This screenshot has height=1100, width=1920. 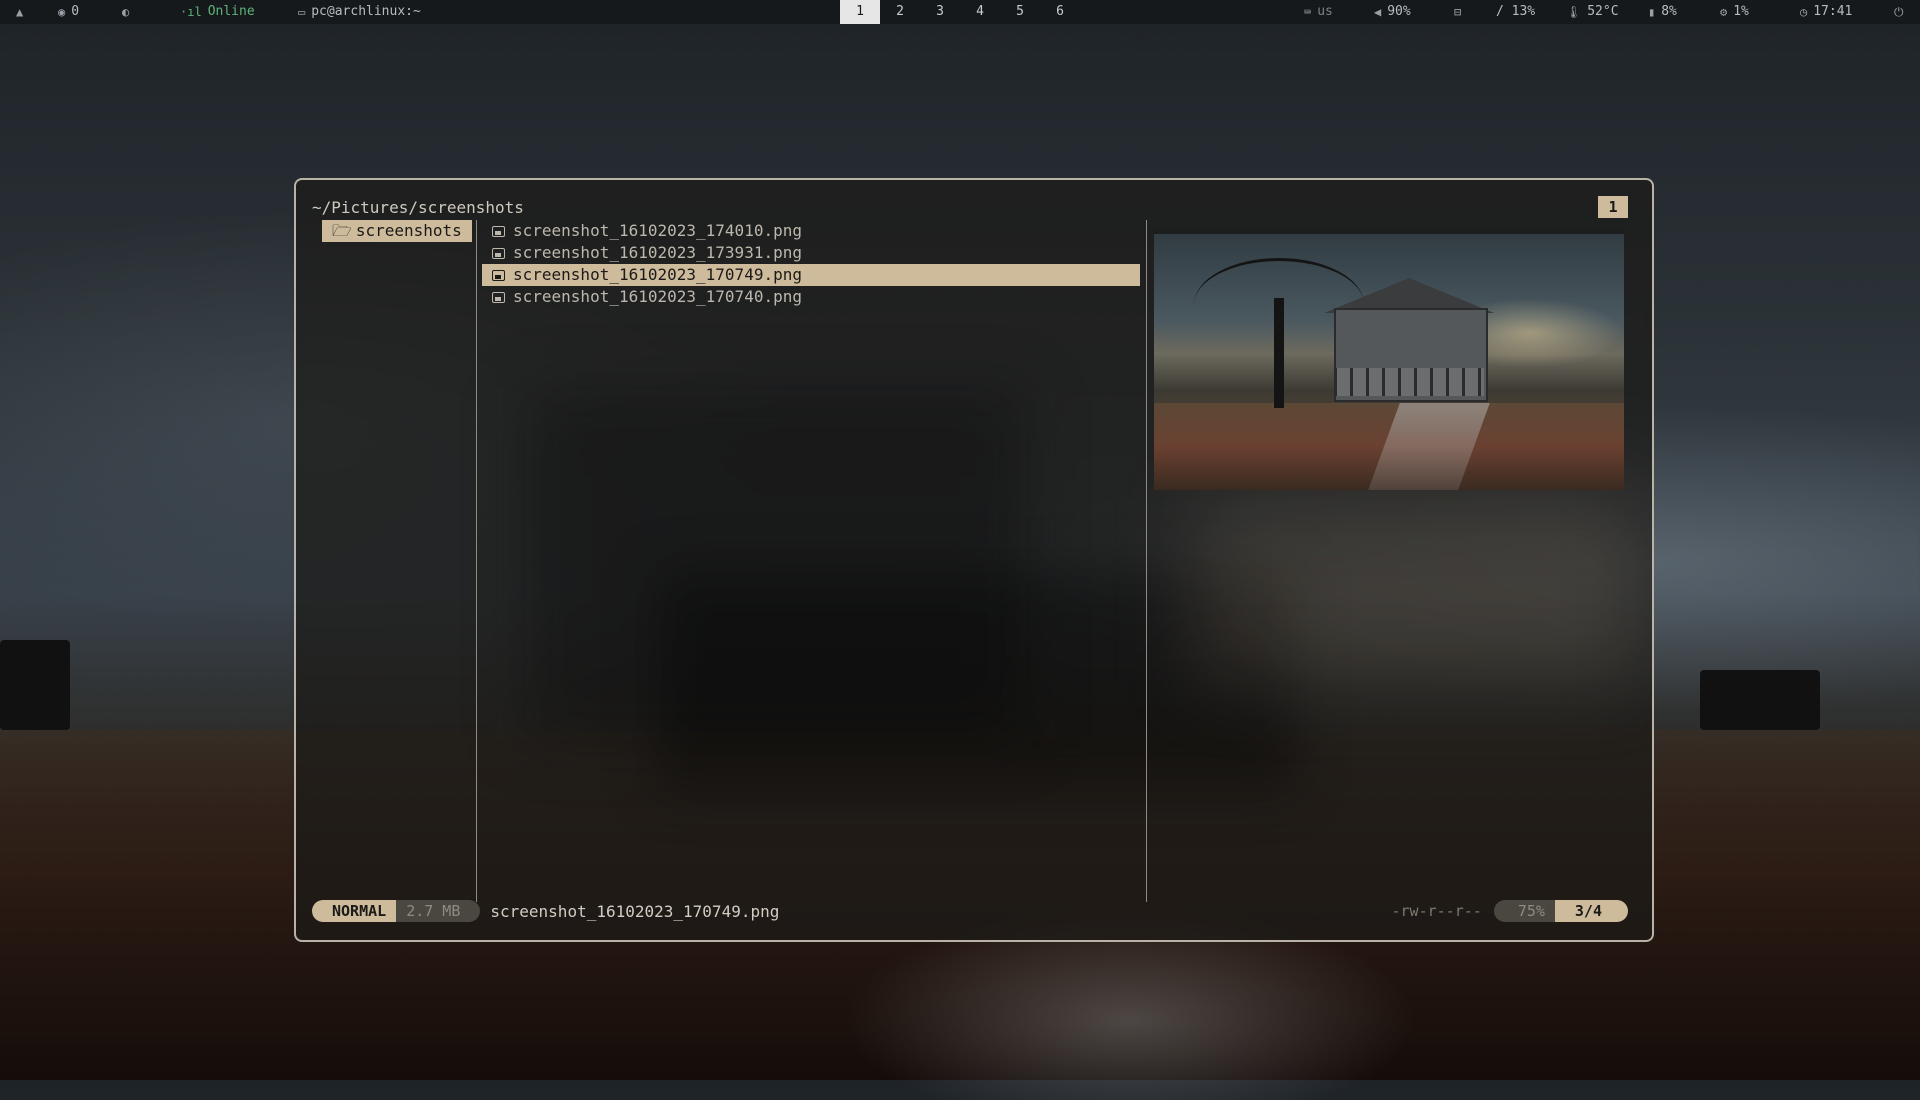 I want to click on parent-dir-item: 🗁 screenshots, so click(x=397, y=231).